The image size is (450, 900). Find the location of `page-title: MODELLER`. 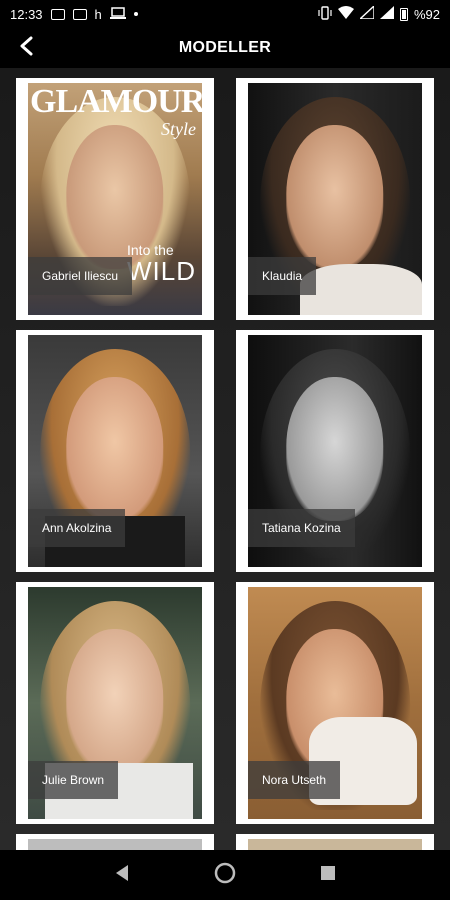

page-title: MODELLER is located at coordinates (225, 47).